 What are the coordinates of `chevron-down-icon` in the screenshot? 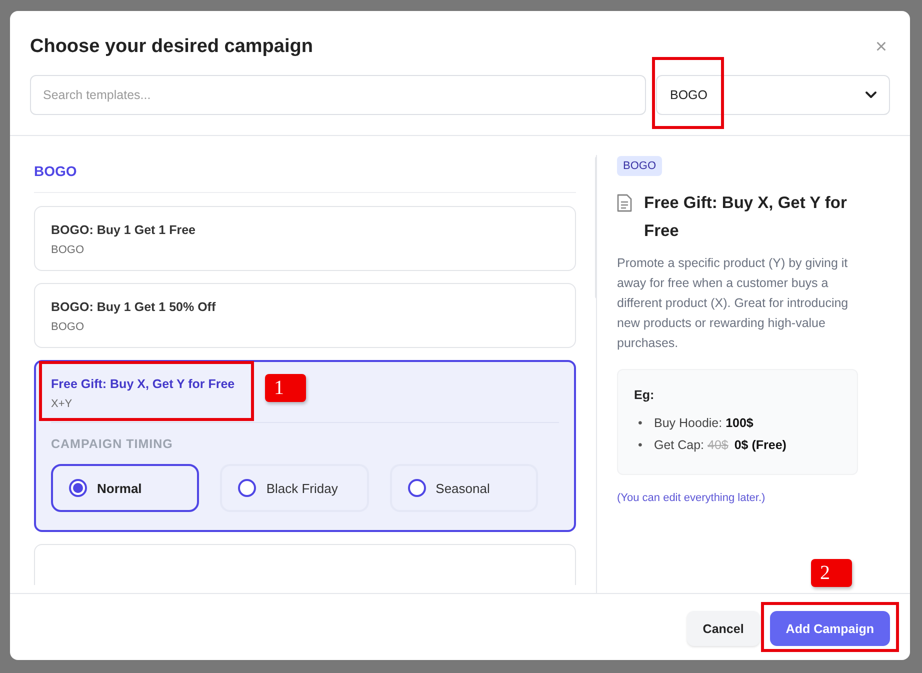 It's located at (871, 95).